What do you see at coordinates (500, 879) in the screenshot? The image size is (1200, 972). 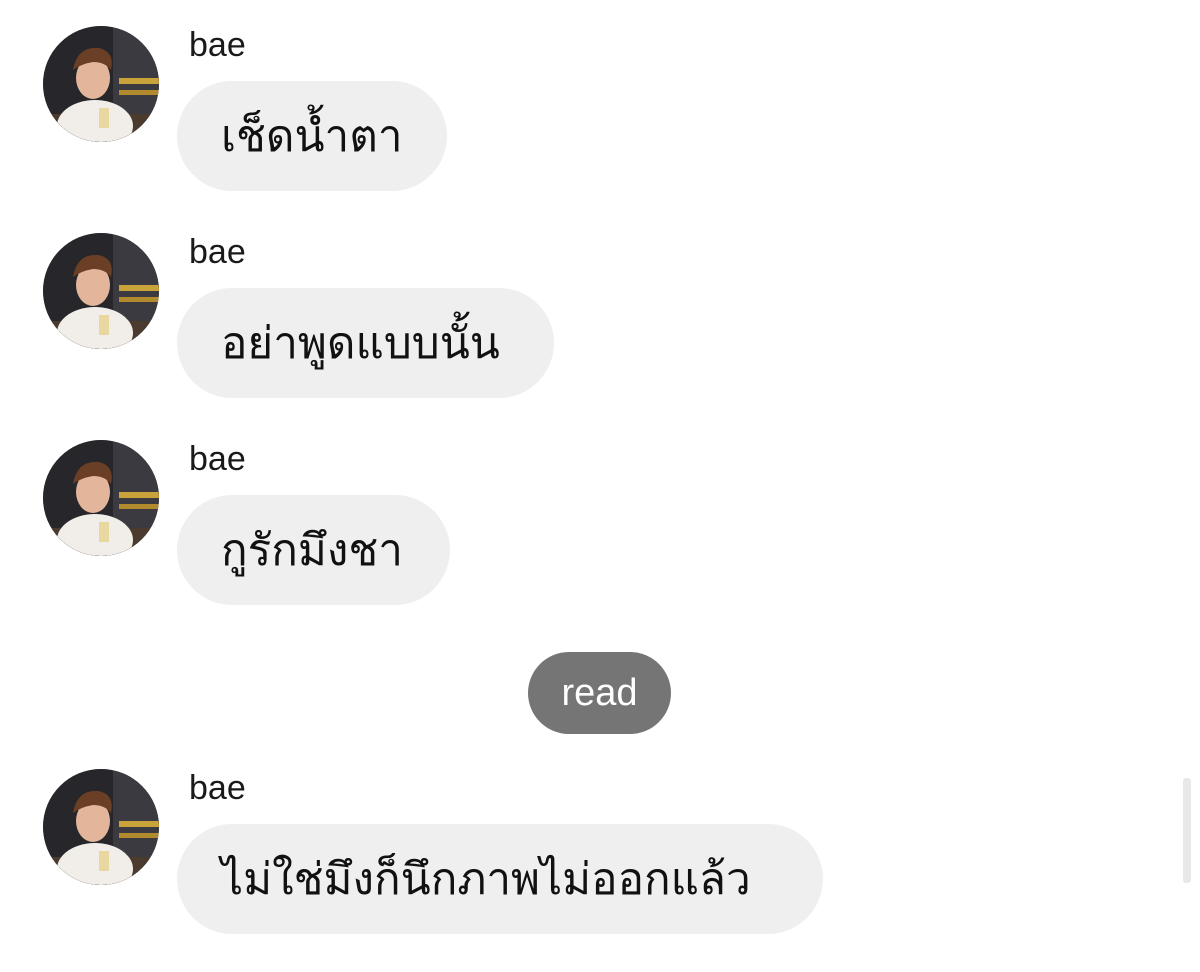 I see `message-bubble: ไม่ใช่มึงก็นึกภาพไม่ออกแล้ว` at bounding box center [500, 879].